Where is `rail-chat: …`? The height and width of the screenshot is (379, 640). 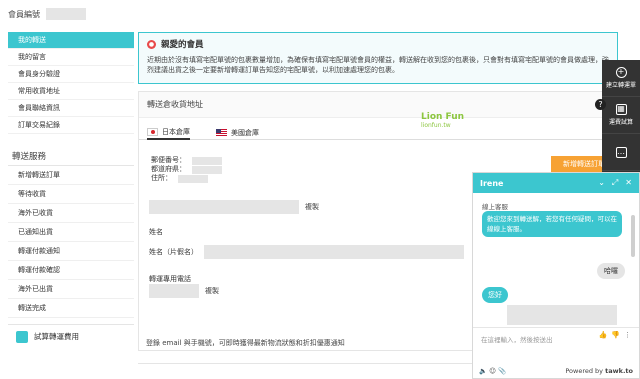 rail-chat: … is located at coordinates (621, 152).